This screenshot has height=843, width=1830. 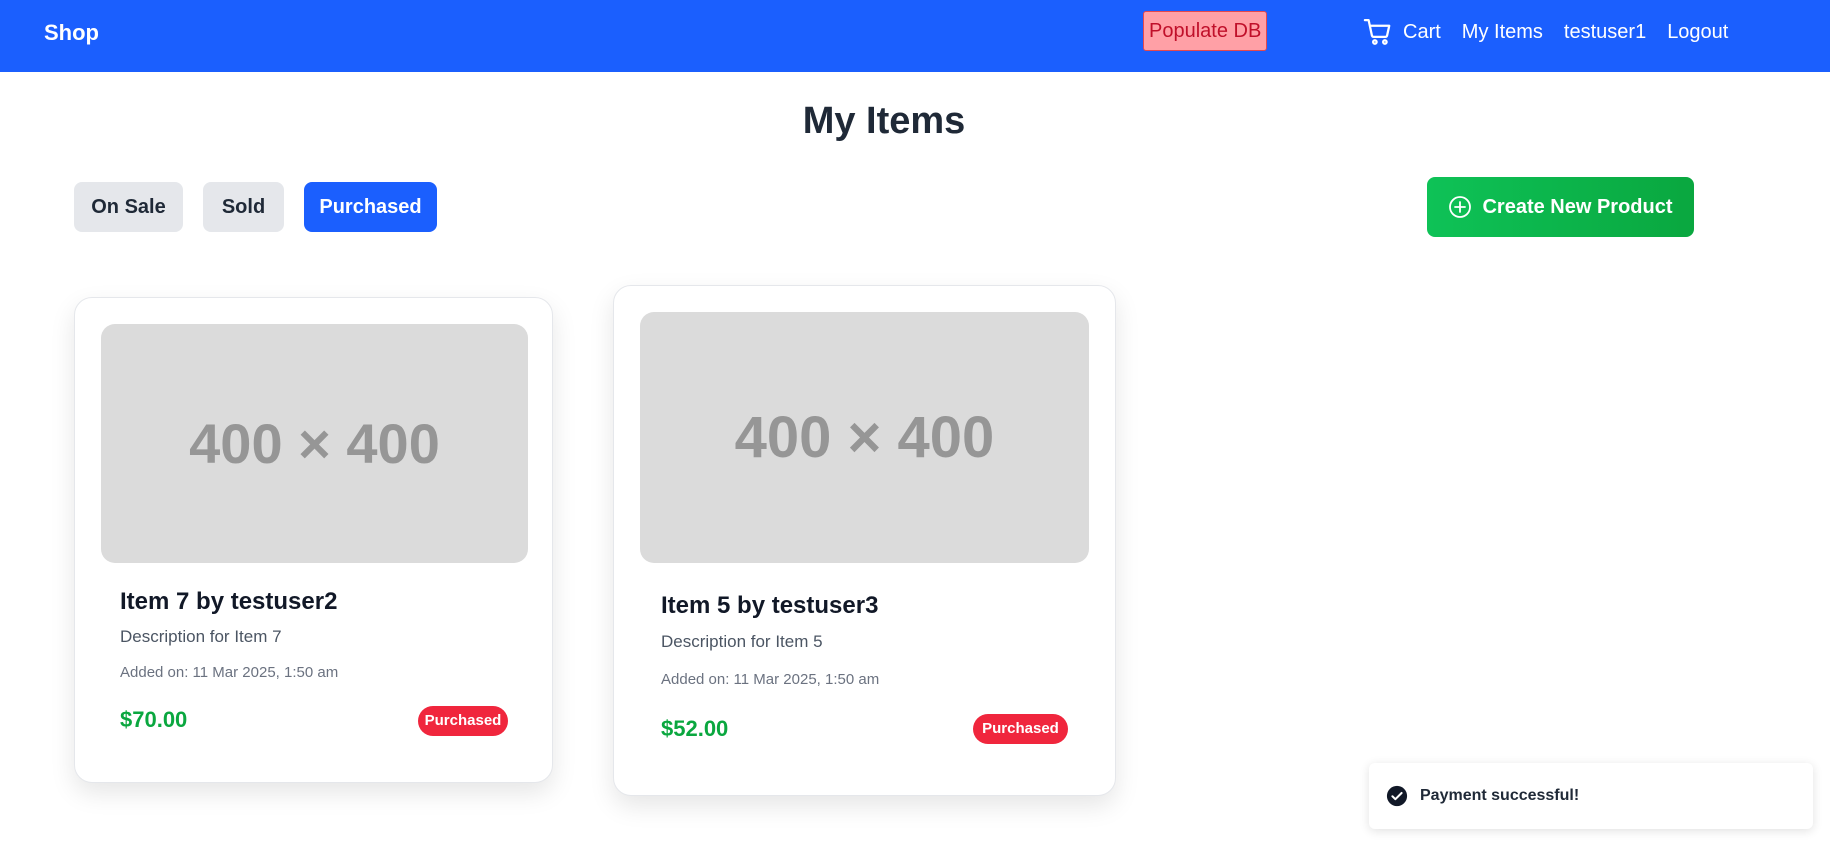 I want to click on create-product-label: Create New Product, so click(x=1577, y=206).